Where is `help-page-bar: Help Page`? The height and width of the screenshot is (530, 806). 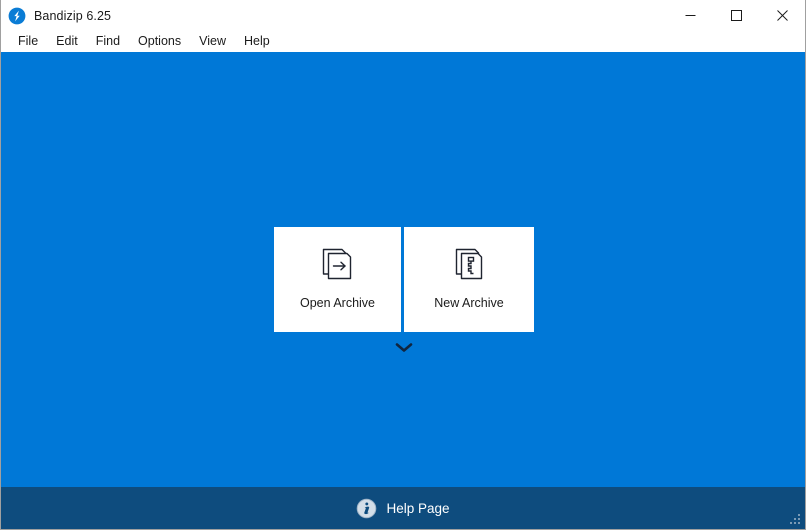
help-page-bar: Help Page is located at coordinates (403, 508).